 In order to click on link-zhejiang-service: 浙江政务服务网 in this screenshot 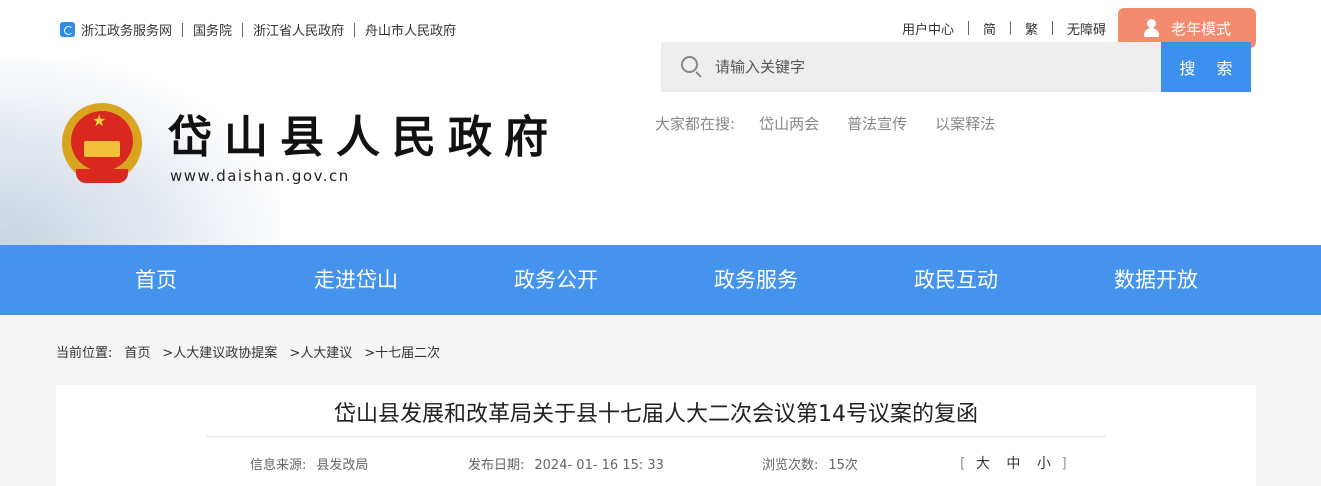, I will do `click(126, 29)`.